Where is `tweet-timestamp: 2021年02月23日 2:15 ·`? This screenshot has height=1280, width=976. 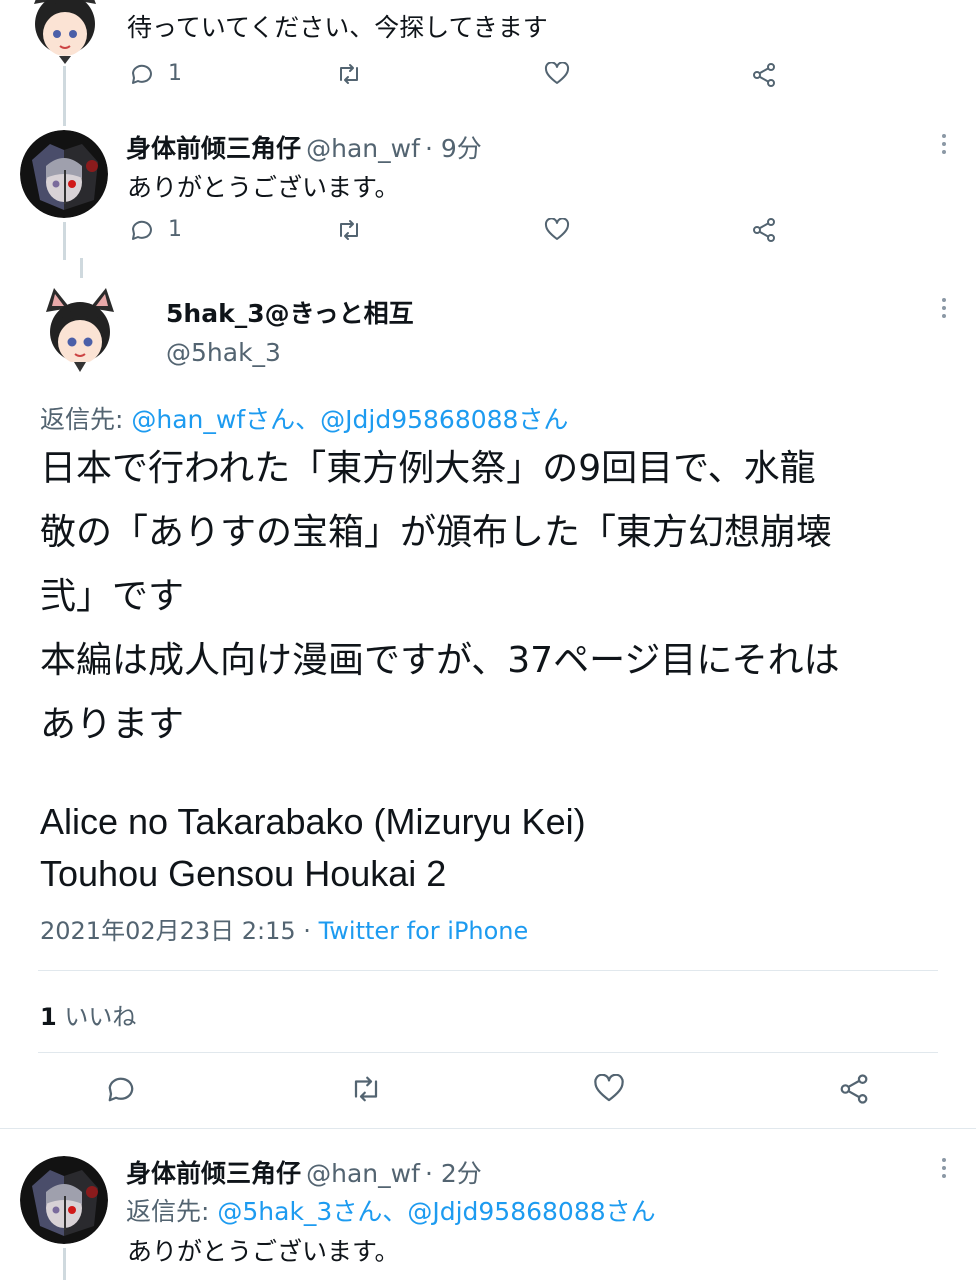 tweet-timestamp: 2021年02月23日 2:15 · is located at coordinates (179, 931).